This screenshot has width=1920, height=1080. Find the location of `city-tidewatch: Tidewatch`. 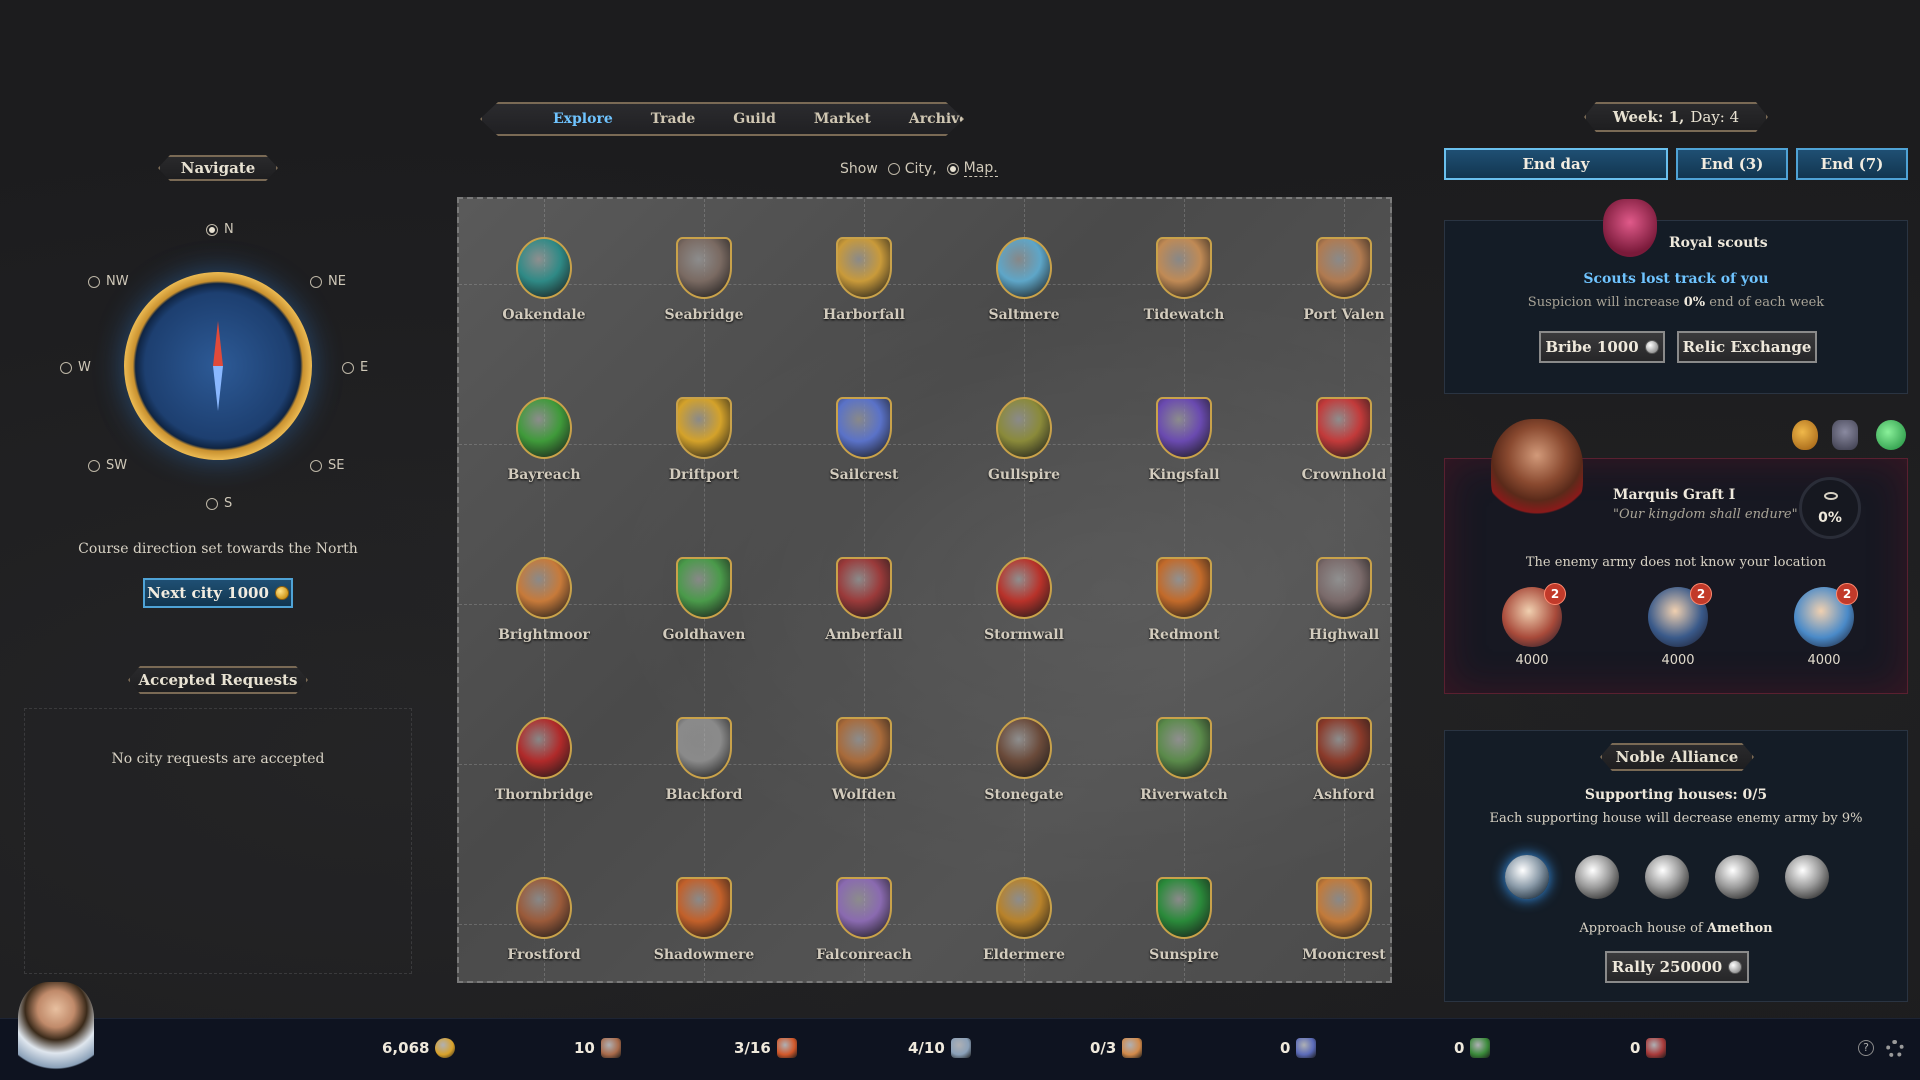

city-tidewatch: Tidewatch is located at coordinates (1184, 280).